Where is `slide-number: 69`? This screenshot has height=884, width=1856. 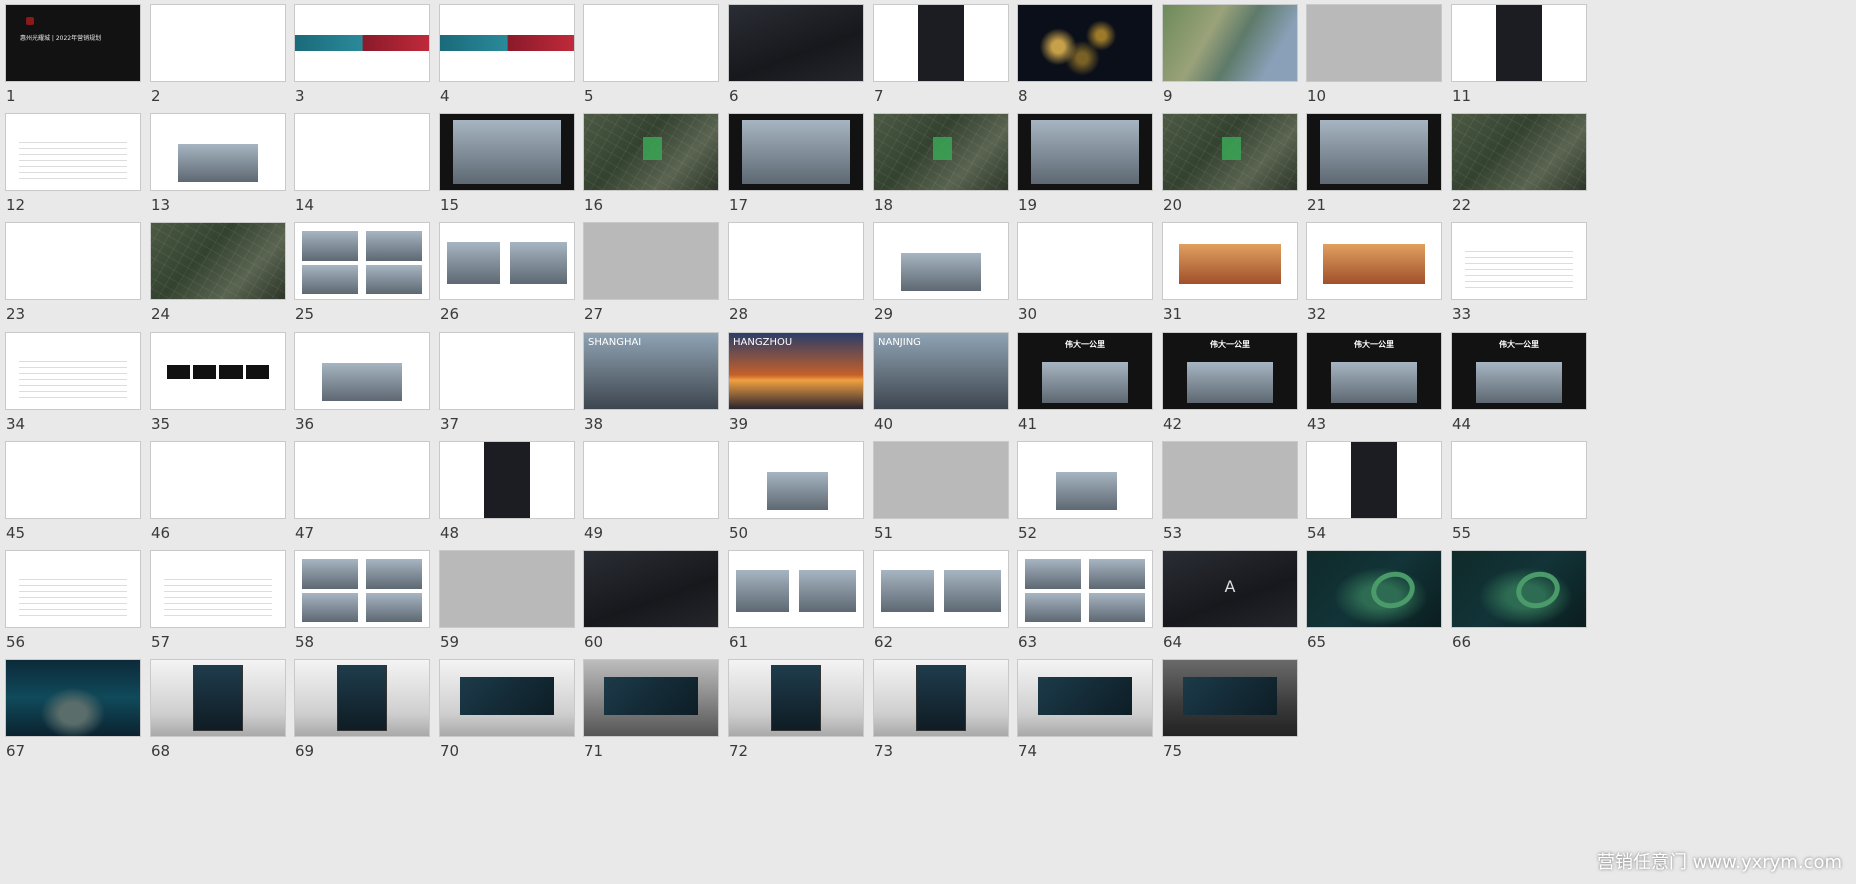 slide-number: 69 is located at coordinates (305, 751).